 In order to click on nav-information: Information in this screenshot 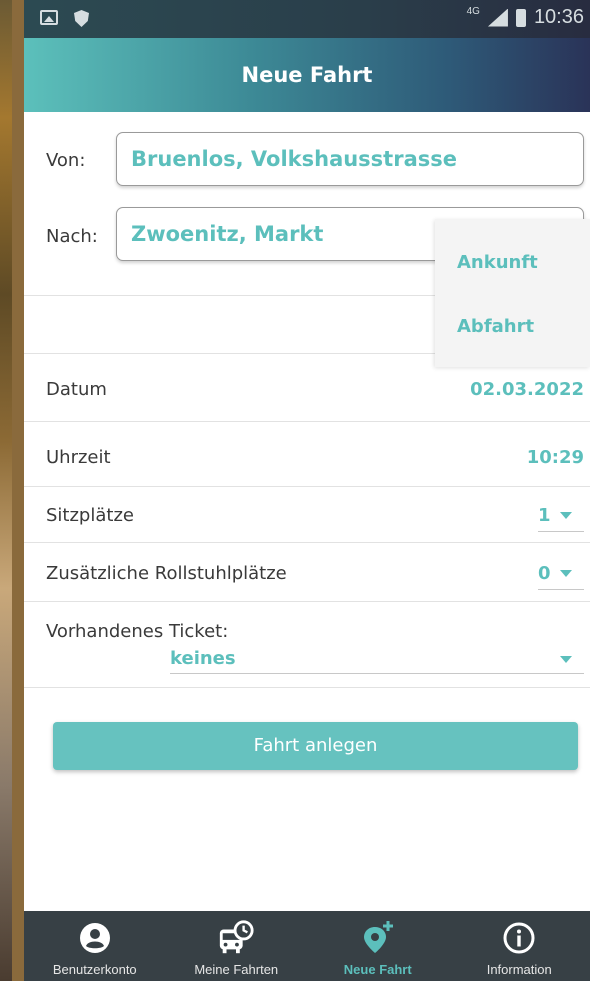, I will do `click(519, 946)`.